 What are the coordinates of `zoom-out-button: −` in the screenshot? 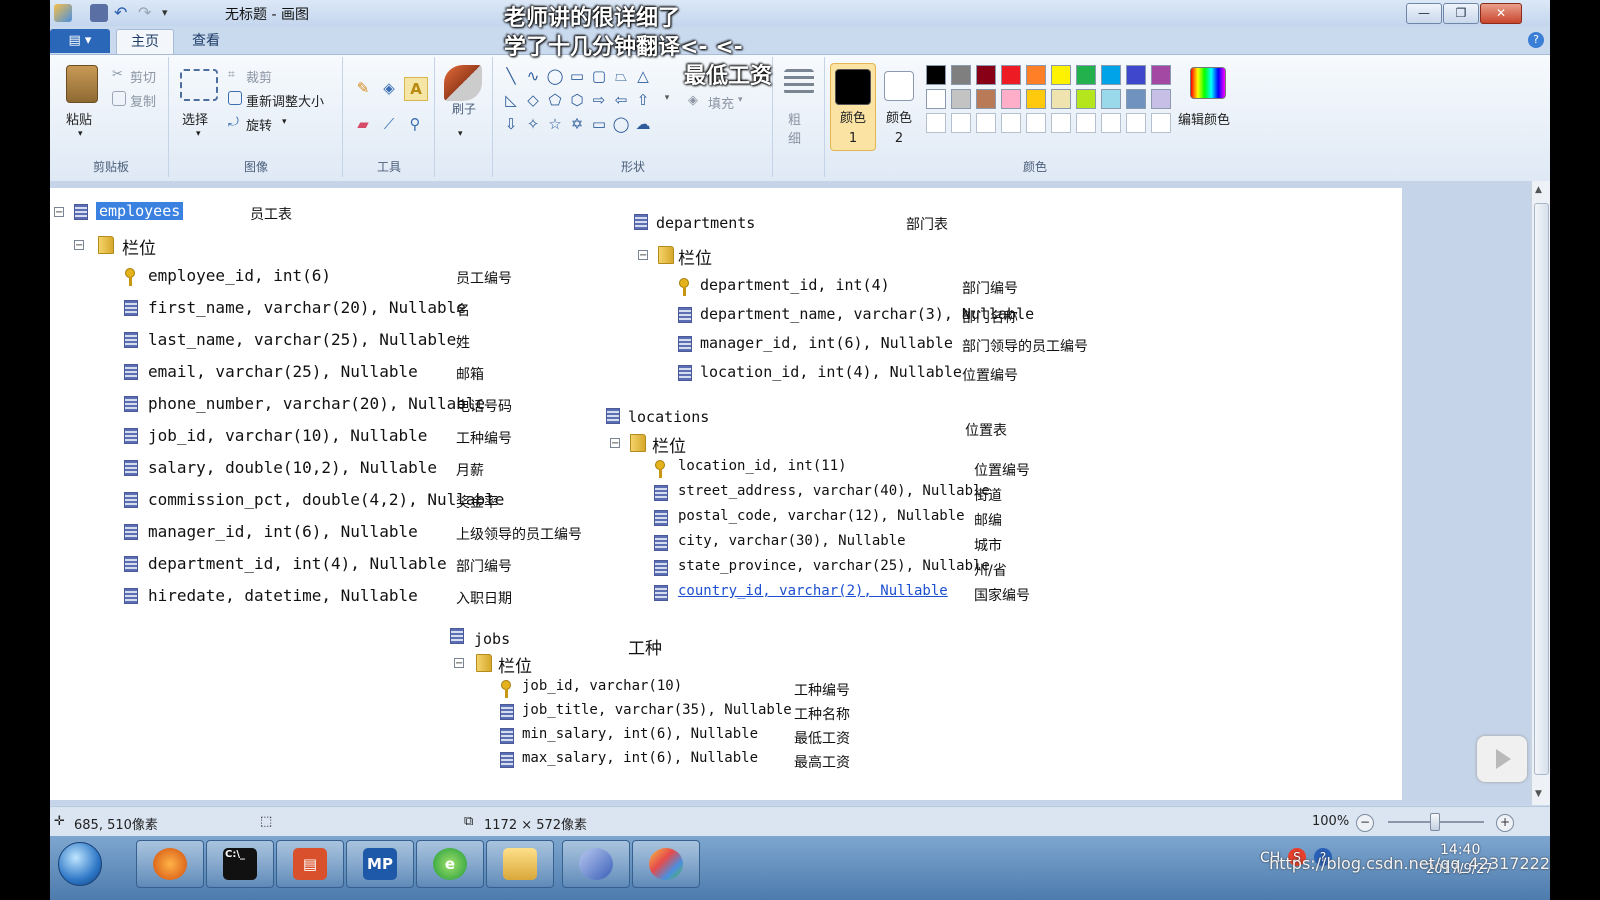 It's located at (1365, 823).